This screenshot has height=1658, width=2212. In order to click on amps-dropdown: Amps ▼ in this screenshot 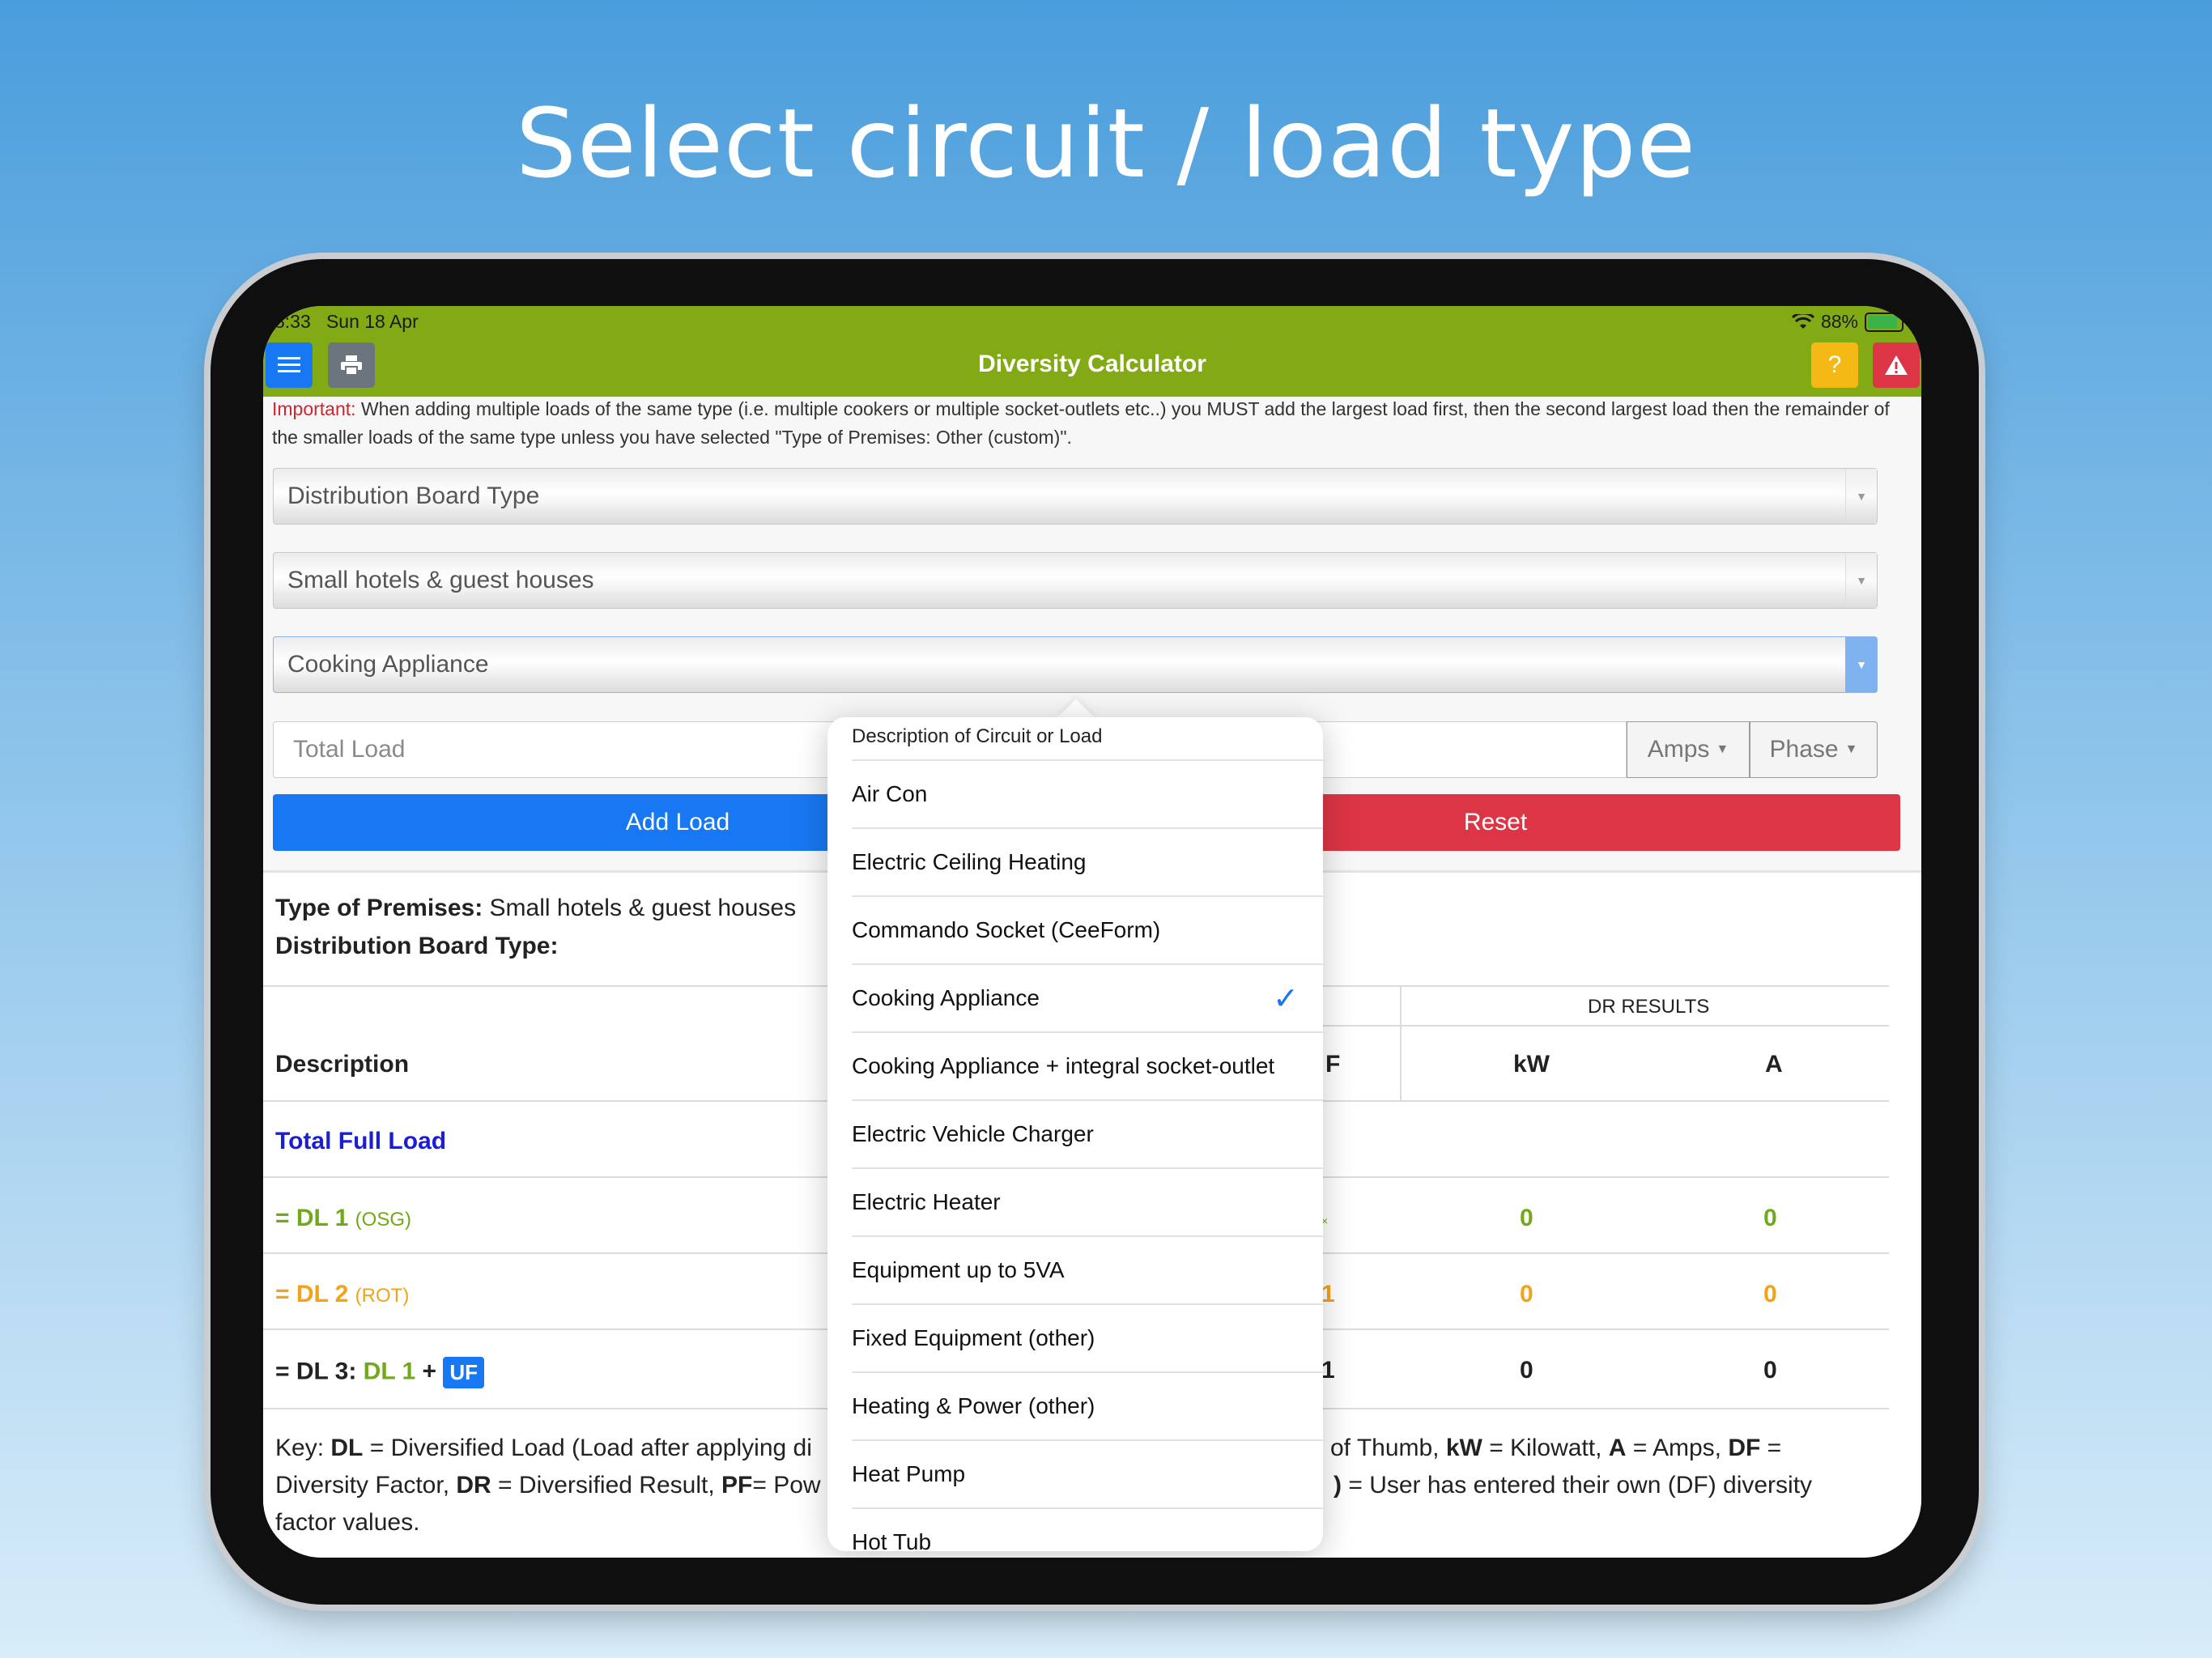, I will do `click(1689, 749)`.